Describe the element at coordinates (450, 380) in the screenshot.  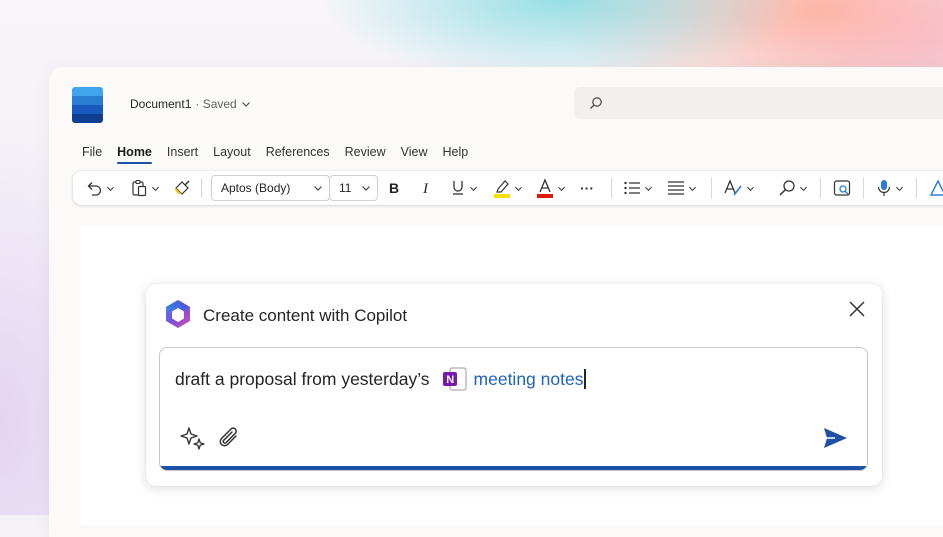
I see `svg-text: N` at that location.